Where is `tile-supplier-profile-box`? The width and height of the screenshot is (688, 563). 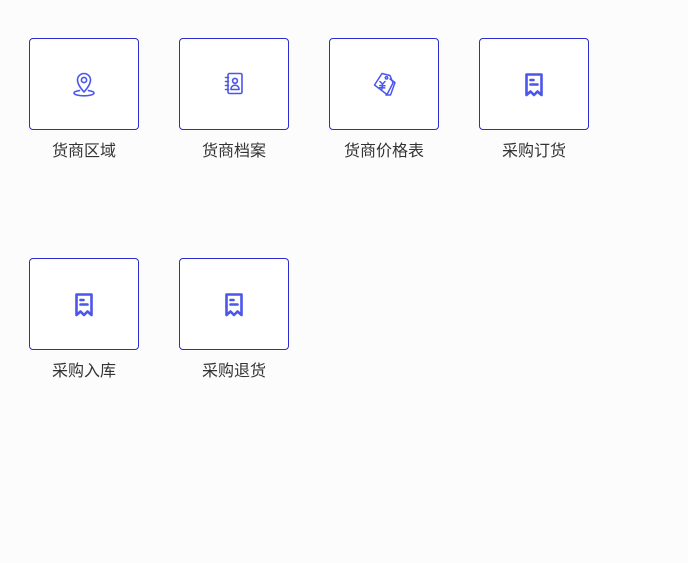 tile-supplier-profile-box is located at coordinates (234, 84).